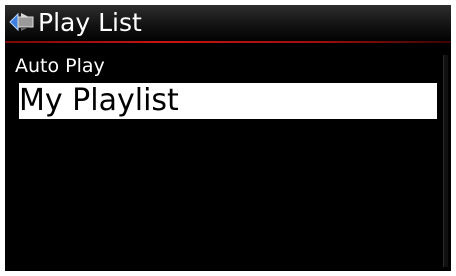 The image size is (456, 276). What do you see at coordinates (228, 24) in the screenshot?
I see `title-bar: Play List` at bounding box center [228, 24].